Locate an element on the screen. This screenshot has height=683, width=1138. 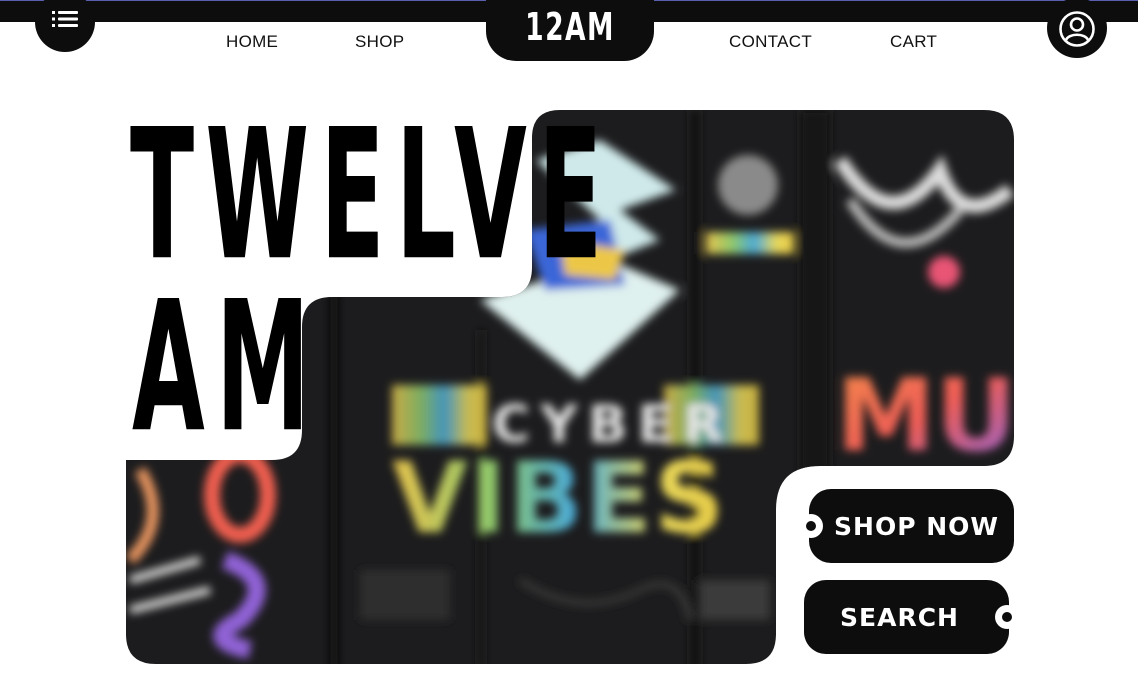
poster-text-mu: MU is located at coordinates (926, 415).